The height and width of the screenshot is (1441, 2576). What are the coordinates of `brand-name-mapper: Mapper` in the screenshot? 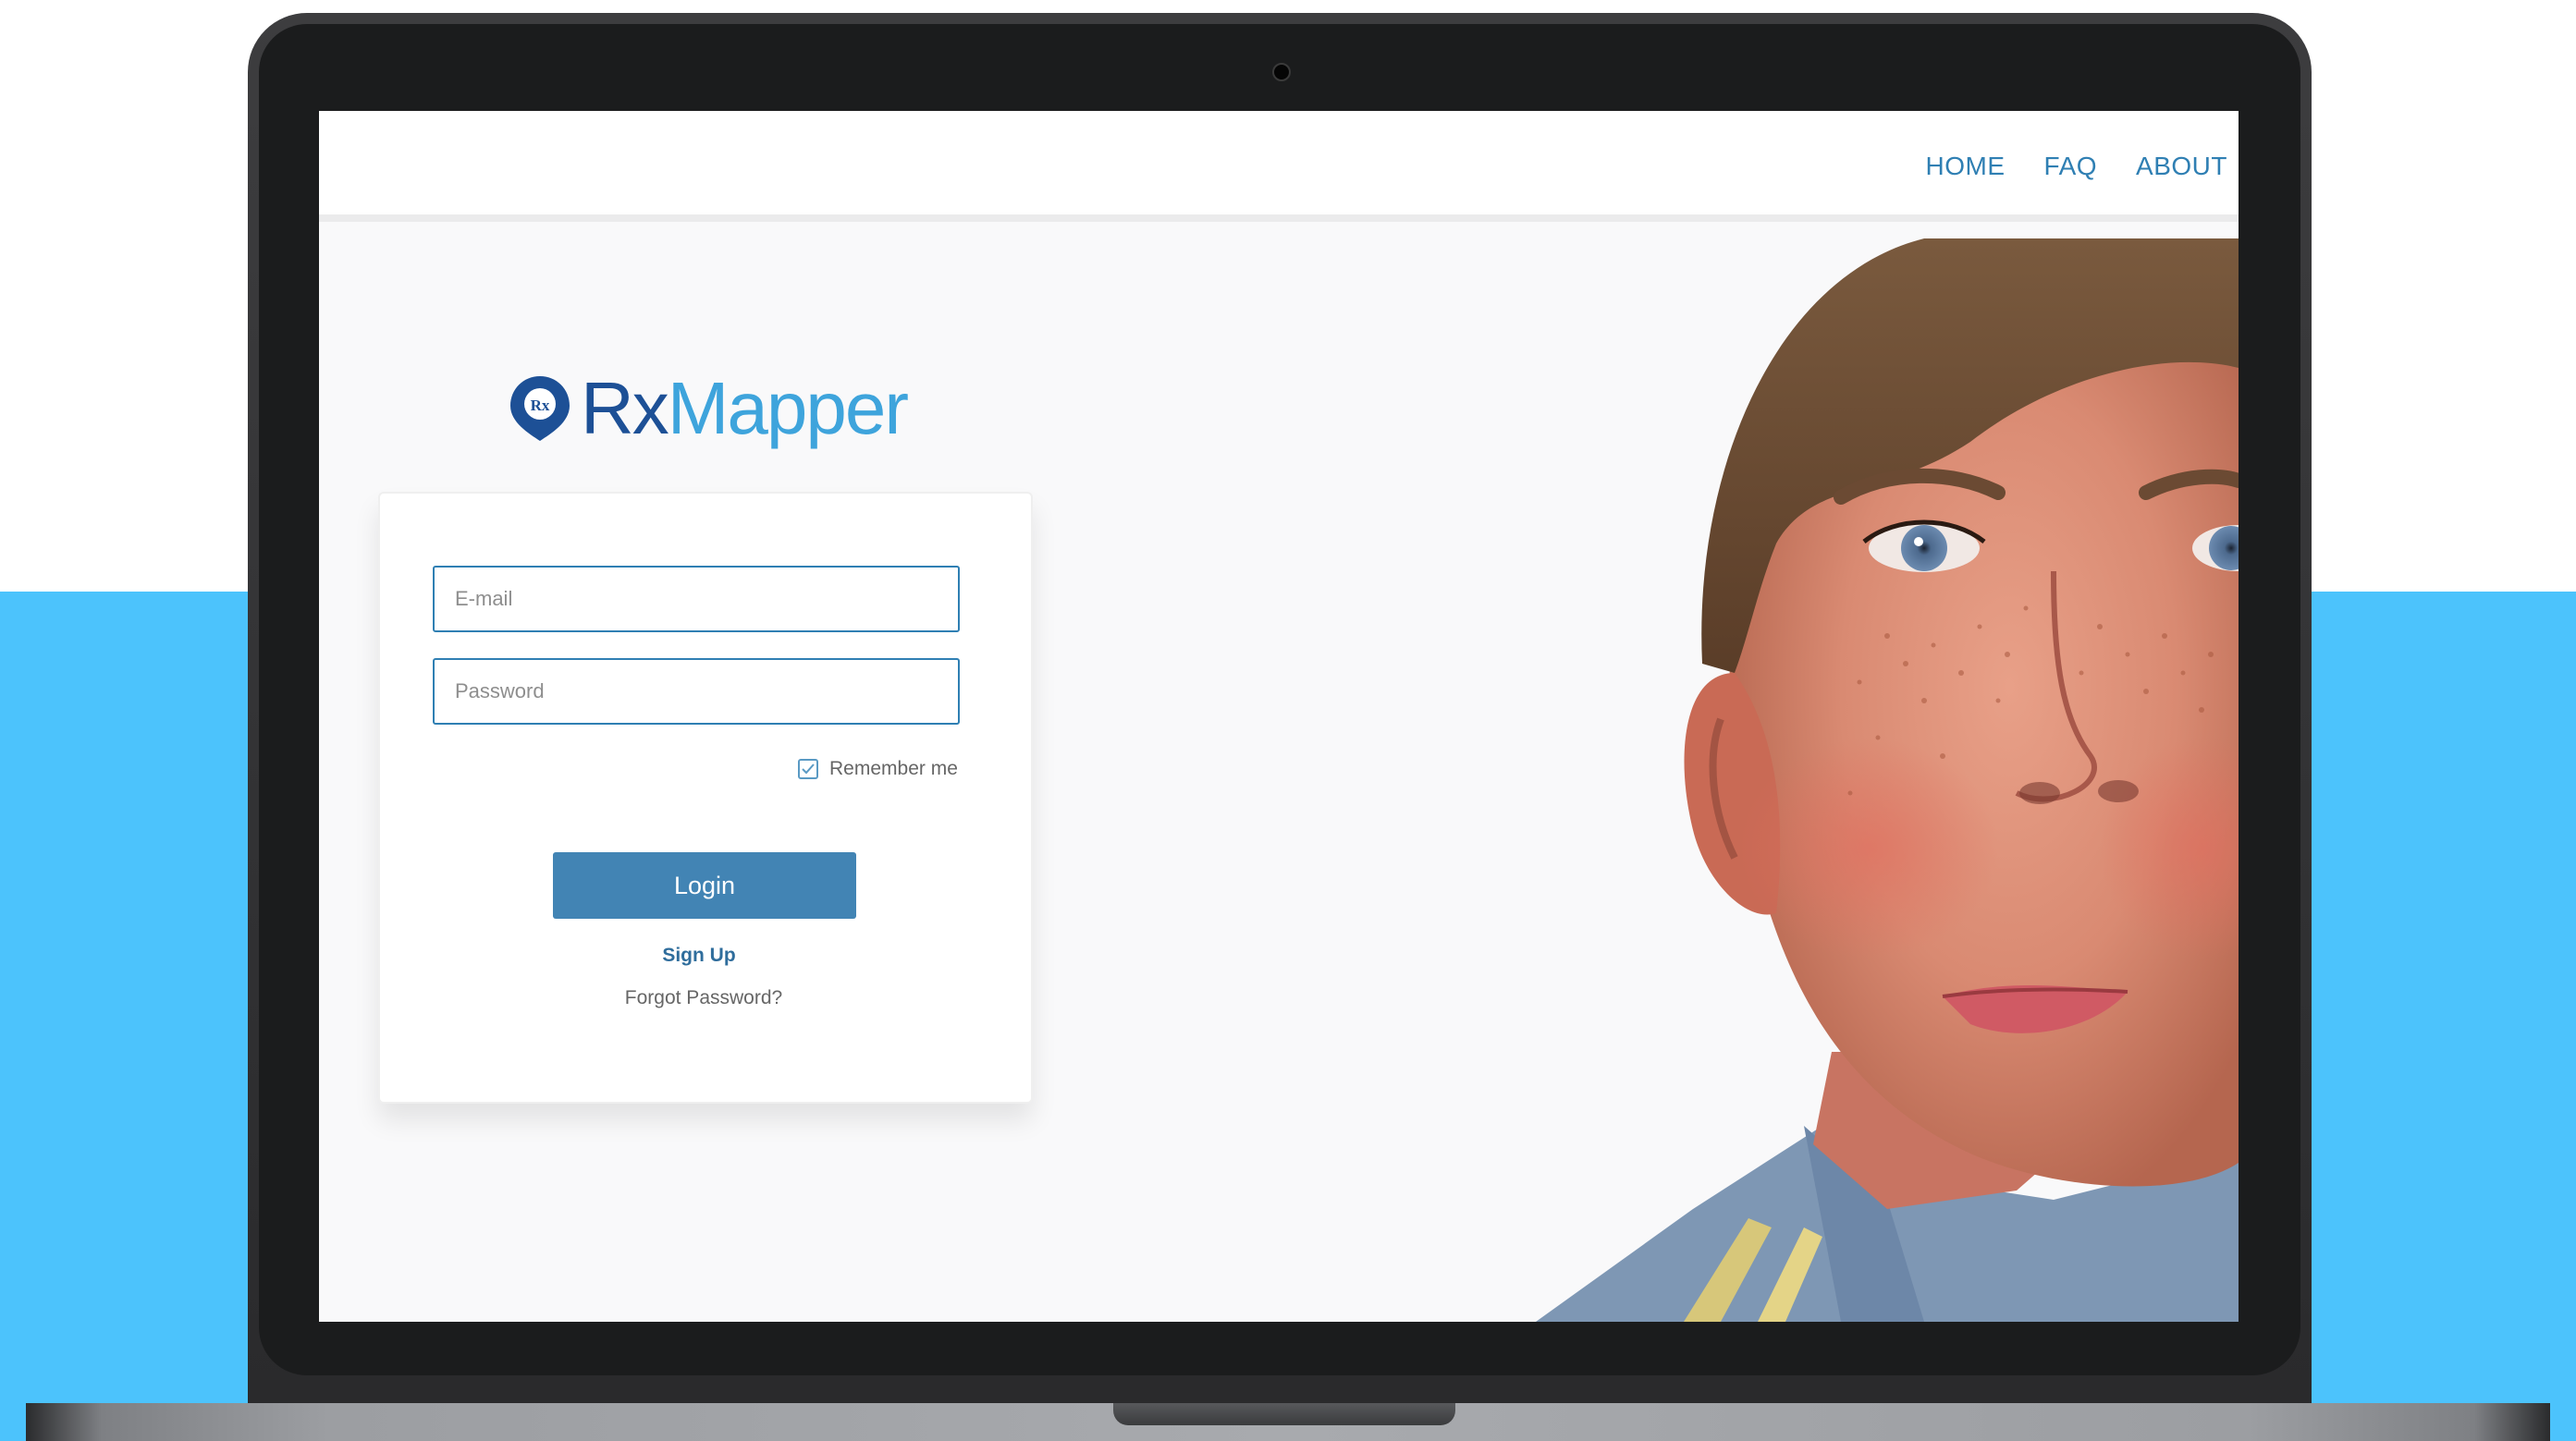 It's located at (788, 408).